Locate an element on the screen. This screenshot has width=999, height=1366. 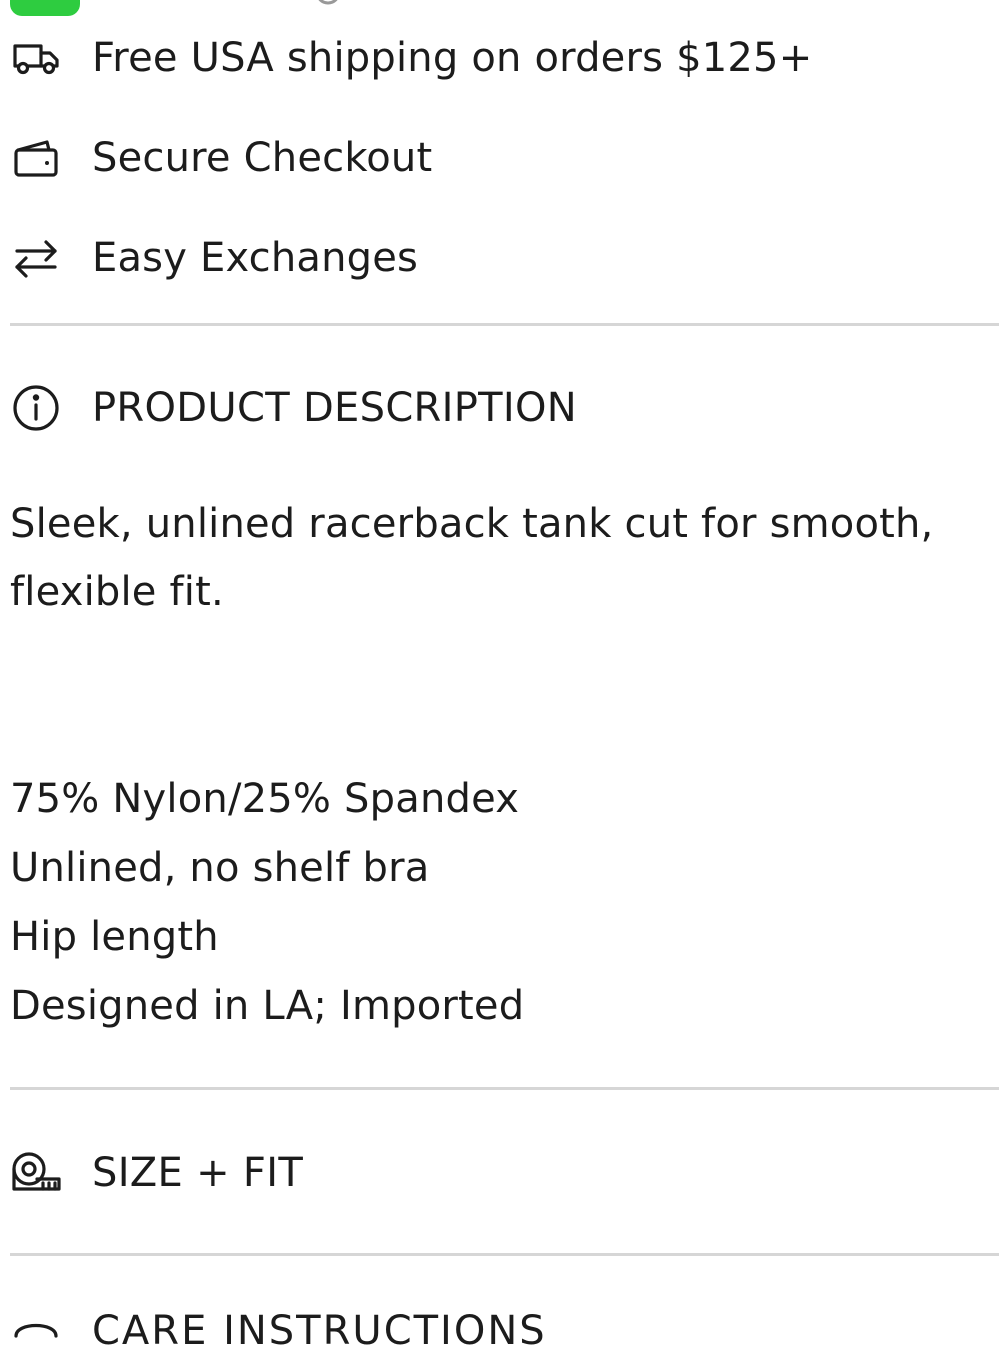
payment-badge is located at coordinates (45, 8).